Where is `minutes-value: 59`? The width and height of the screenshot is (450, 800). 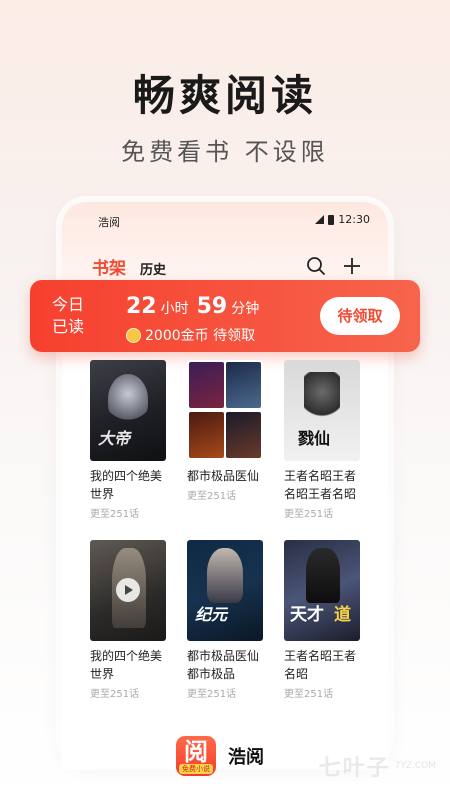
minutes-value: 59 is located at coordinates (212, 306).